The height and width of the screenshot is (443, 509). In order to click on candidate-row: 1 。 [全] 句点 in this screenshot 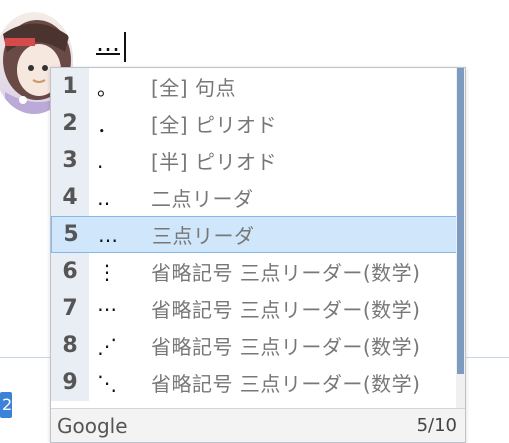, I will do `click(254, 86)`.